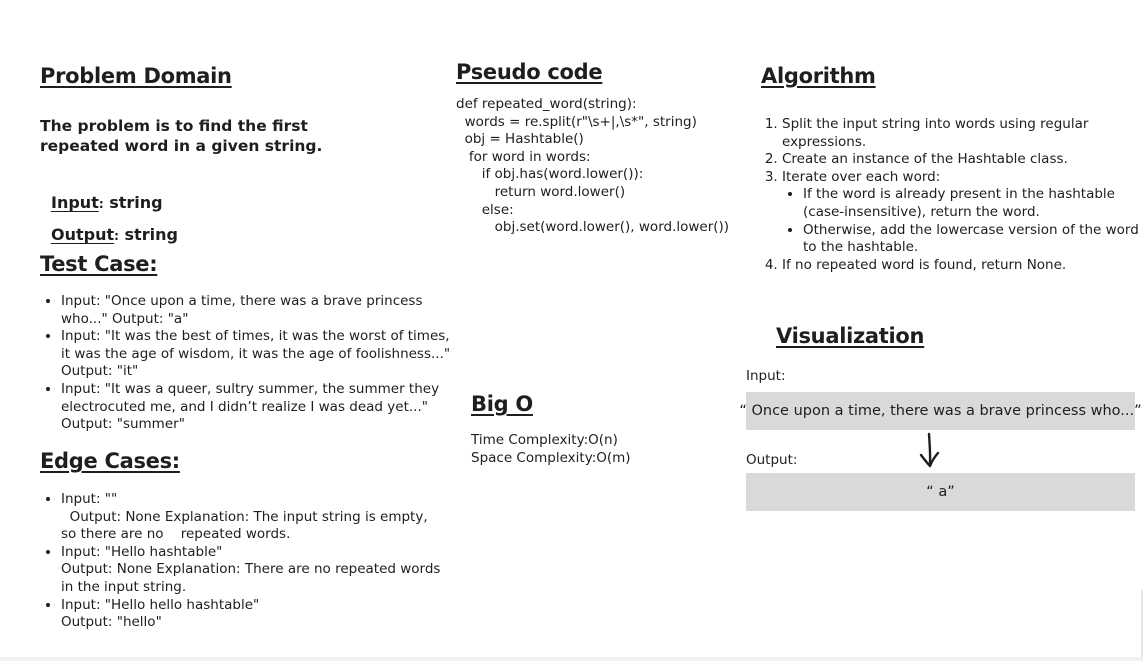 The height and width of the screenshot is (661, 1143). What do you see at coordinates (142, 551) in the screenshot?
I see `edge-case-input: Input: "Hello hashtable"` at bounding box center [142, 551].